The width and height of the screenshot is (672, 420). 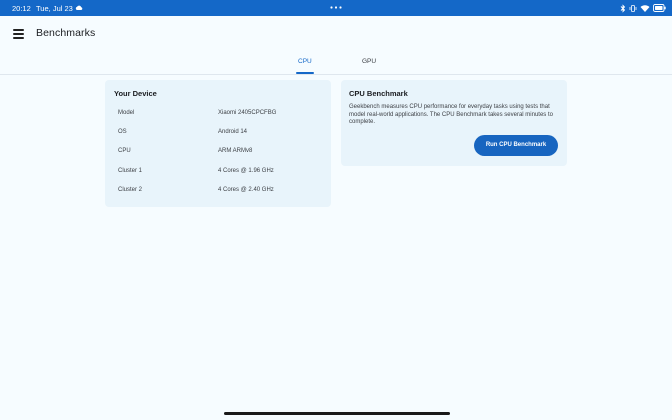 I want to click on vibrate-icon, so click(x=633, y=8).